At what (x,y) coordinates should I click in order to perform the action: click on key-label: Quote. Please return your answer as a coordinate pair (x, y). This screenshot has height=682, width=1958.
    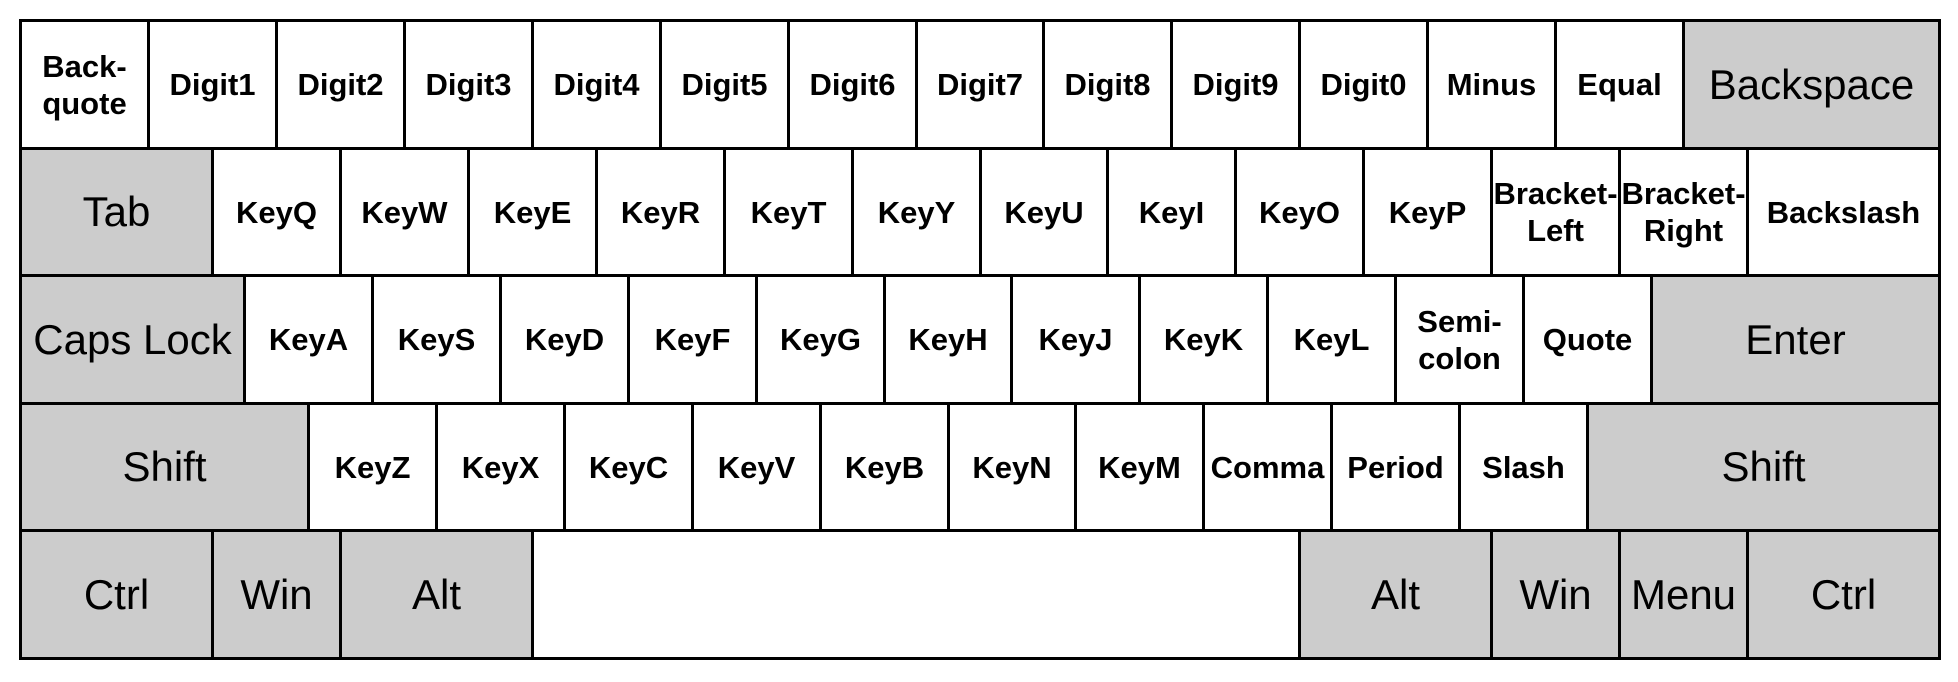
    Looking at the image, I should click on (1587, 339).